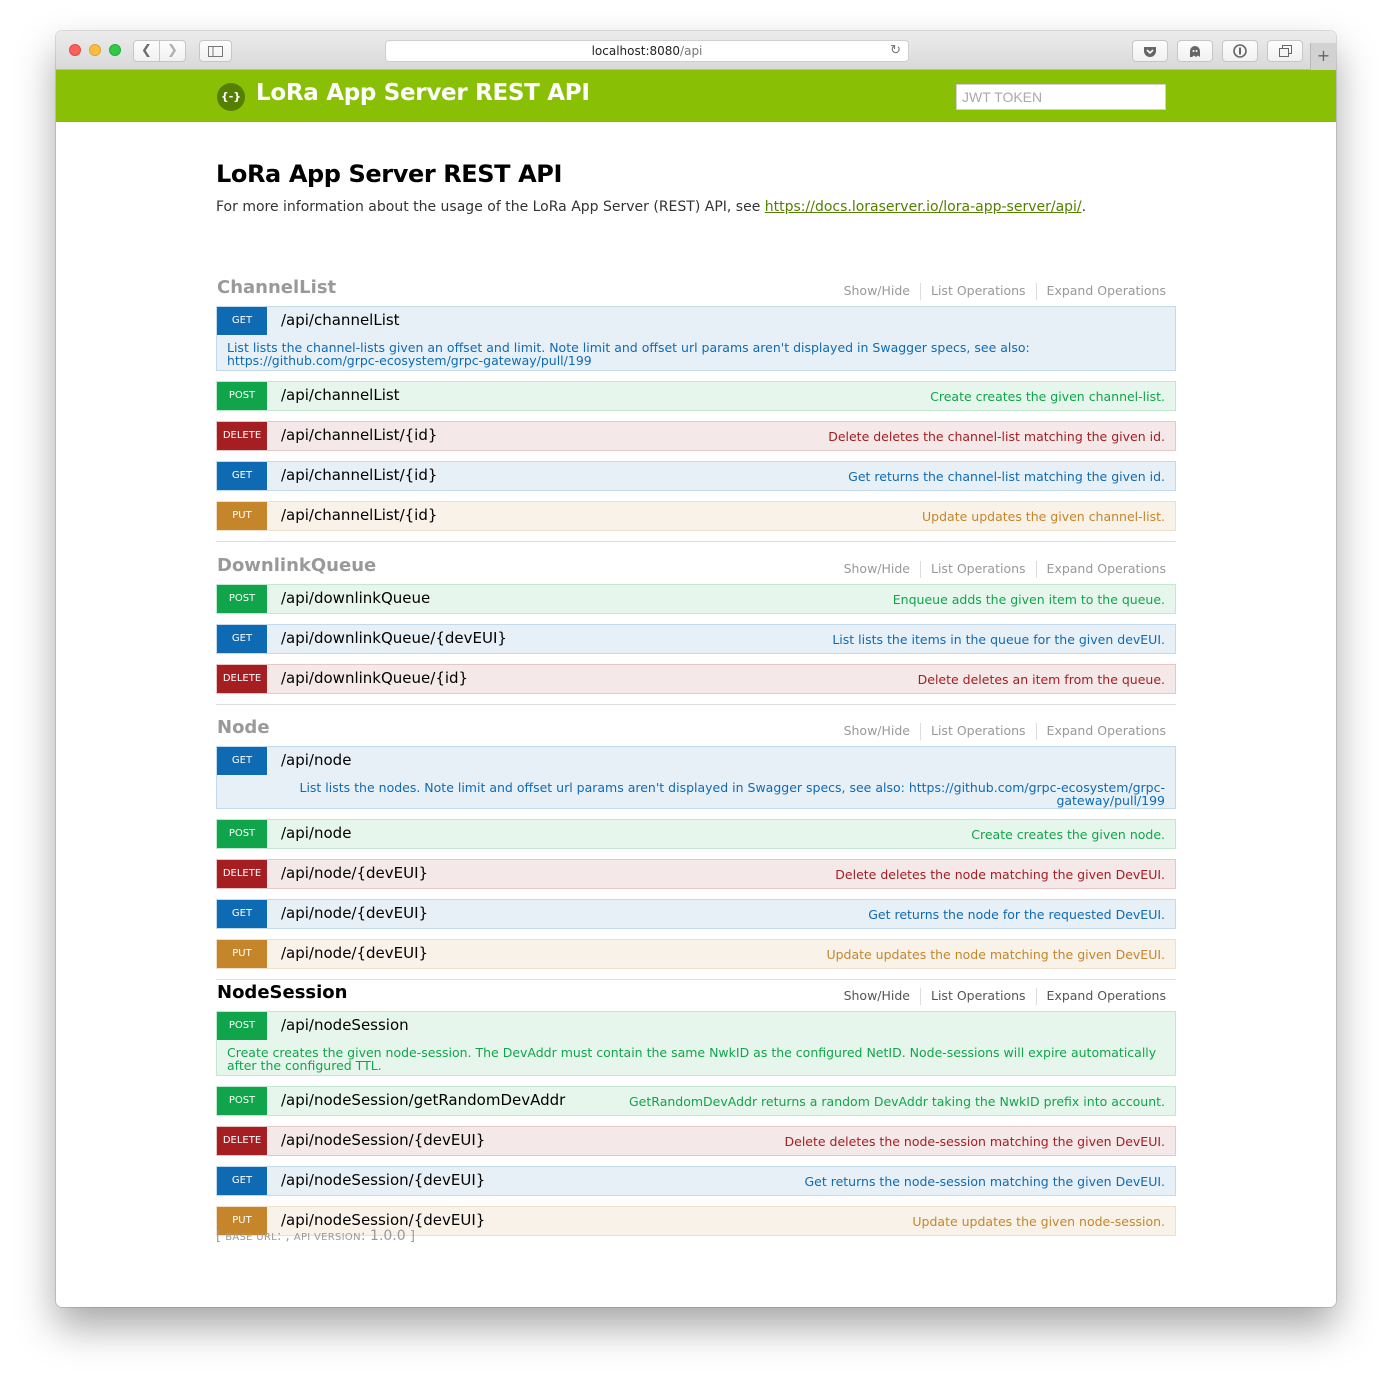 This screenshot has height=1388, width=1392. What do you see at coordinates (75, 50) in the screenshot?
I see `close-window-button` at bounding box center [75, 50].